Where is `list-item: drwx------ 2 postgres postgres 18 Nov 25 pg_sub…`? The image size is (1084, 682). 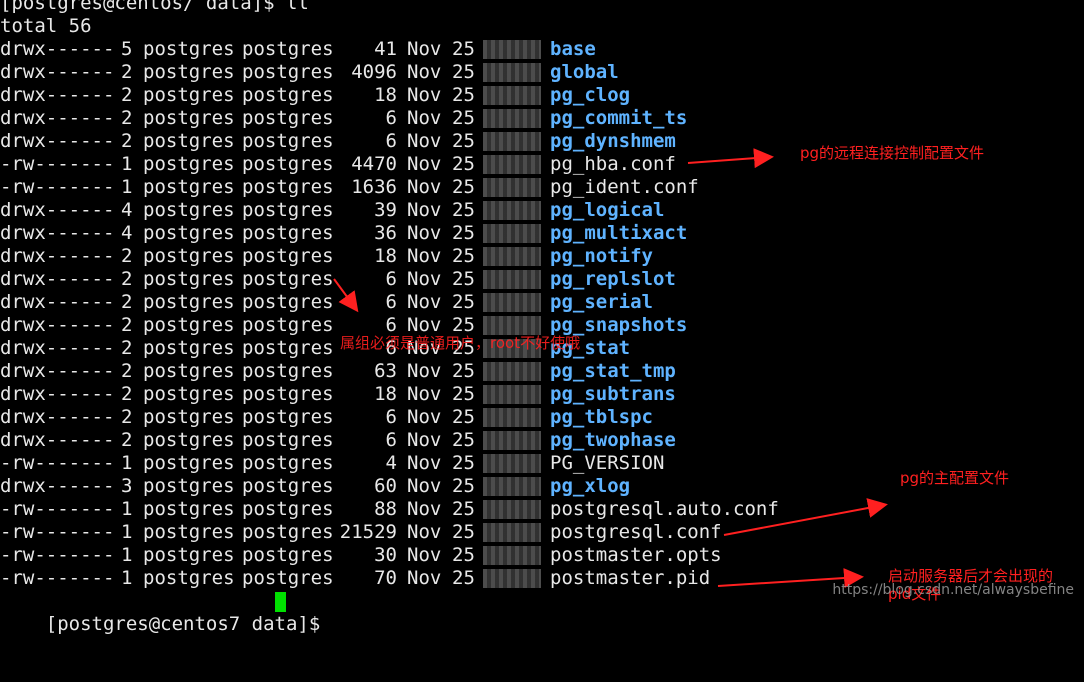 list-item: drwx------ 2 postgres postgres 18 Nov 25 pg_sub… is located at coordinates (542, 394).